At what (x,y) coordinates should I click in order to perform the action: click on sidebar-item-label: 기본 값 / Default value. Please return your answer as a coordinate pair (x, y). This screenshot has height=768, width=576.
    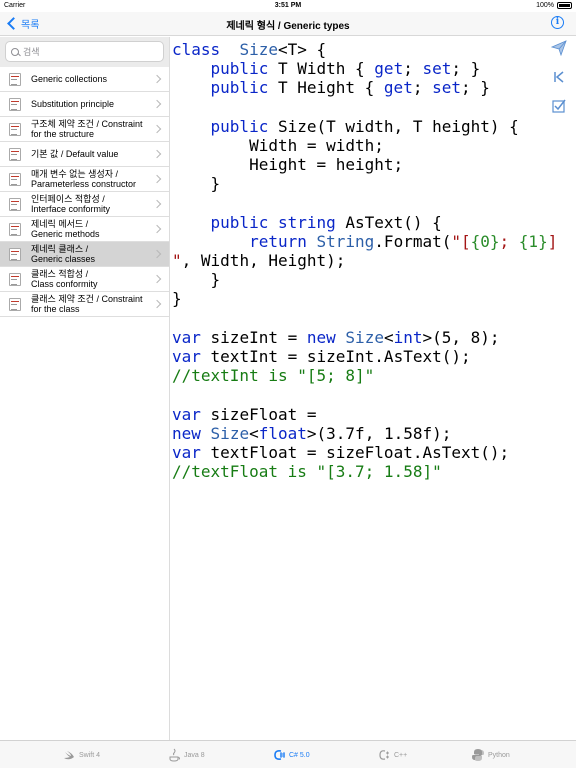
    Looking at the image, I should click on (74, 154).